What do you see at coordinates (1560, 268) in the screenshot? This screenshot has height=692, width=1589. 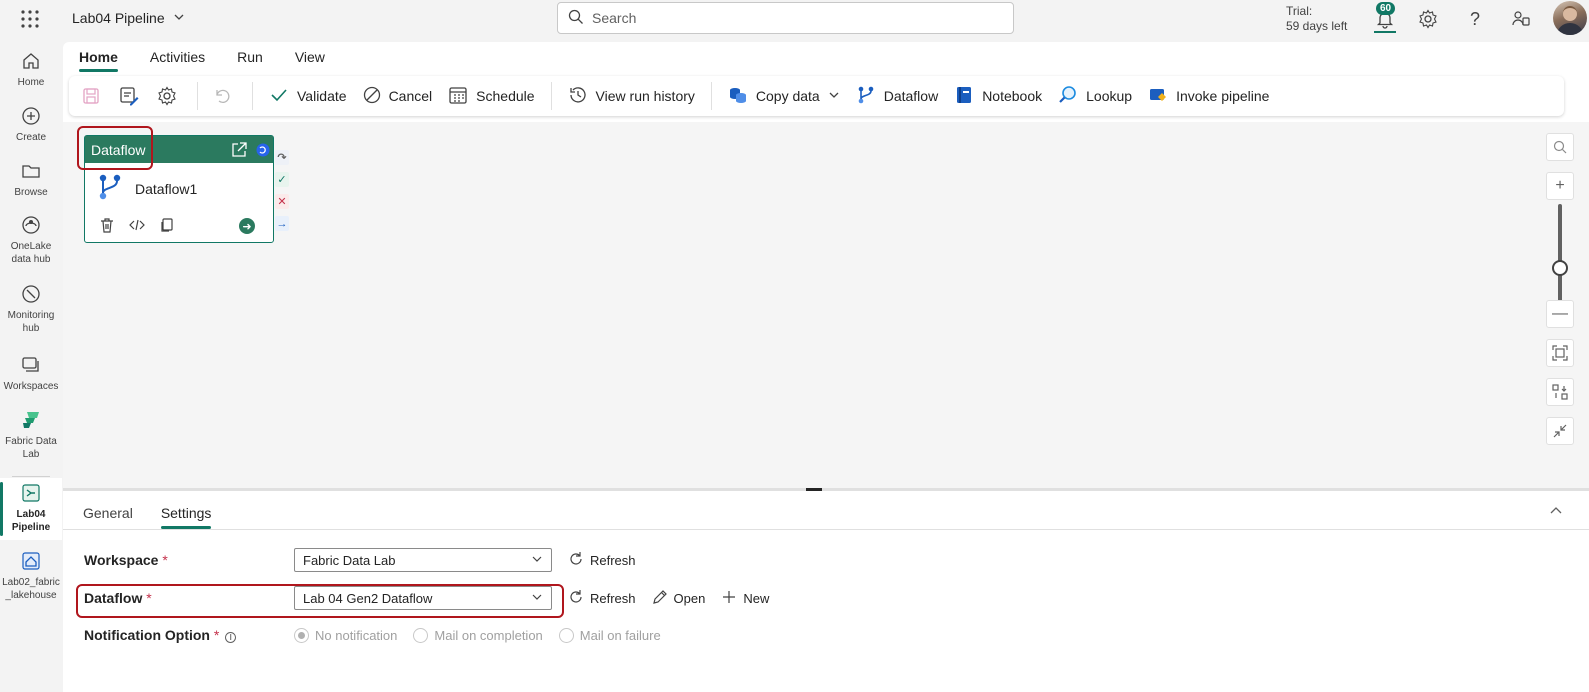 I see `zoom-slider-thumb` at bounding box center [1560, 268].